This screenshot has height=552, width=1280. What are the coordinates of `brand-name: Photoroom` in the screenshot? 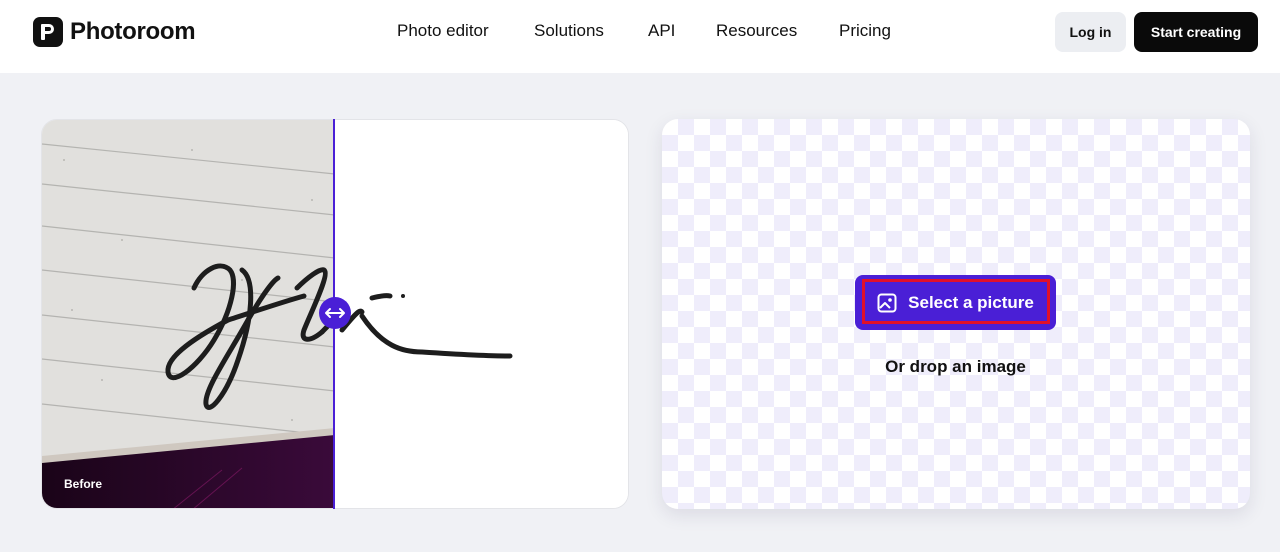 It's located at (133, 31).